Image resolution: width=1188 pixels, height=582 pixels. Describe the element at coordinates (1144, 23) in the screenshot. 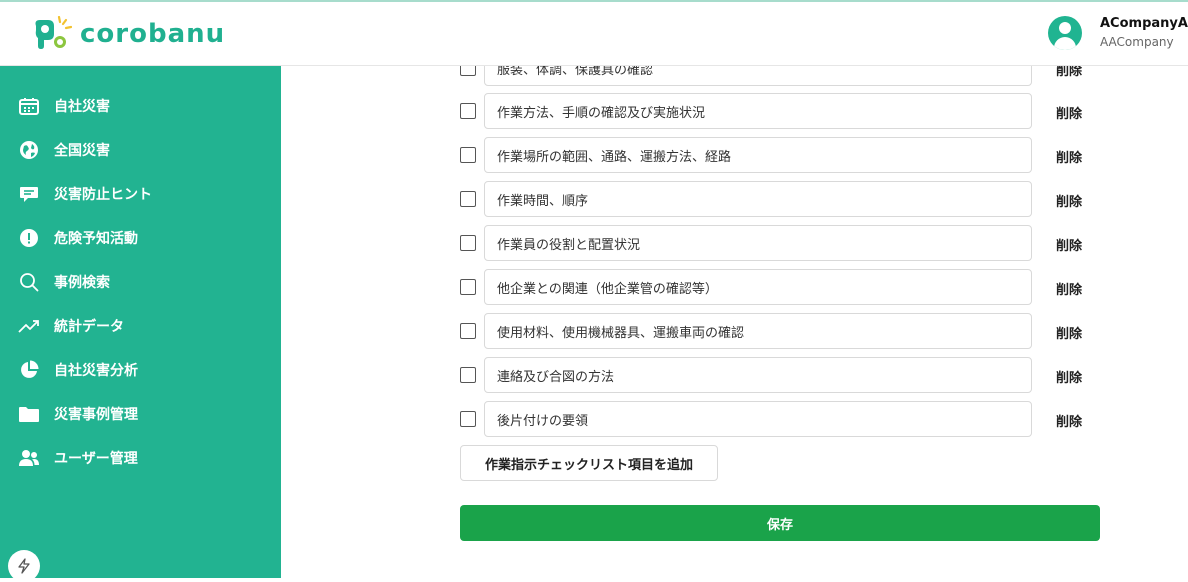

I see `user-name: ACompanyAc` at that location.